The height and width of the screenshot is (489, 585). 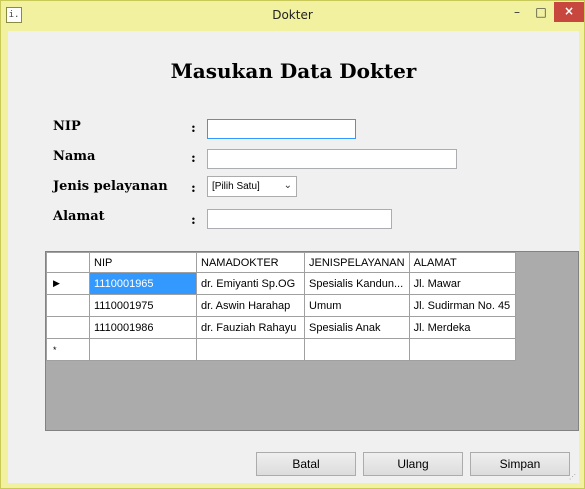 I want to click on row-header-corner, so click(x=68, y=262).